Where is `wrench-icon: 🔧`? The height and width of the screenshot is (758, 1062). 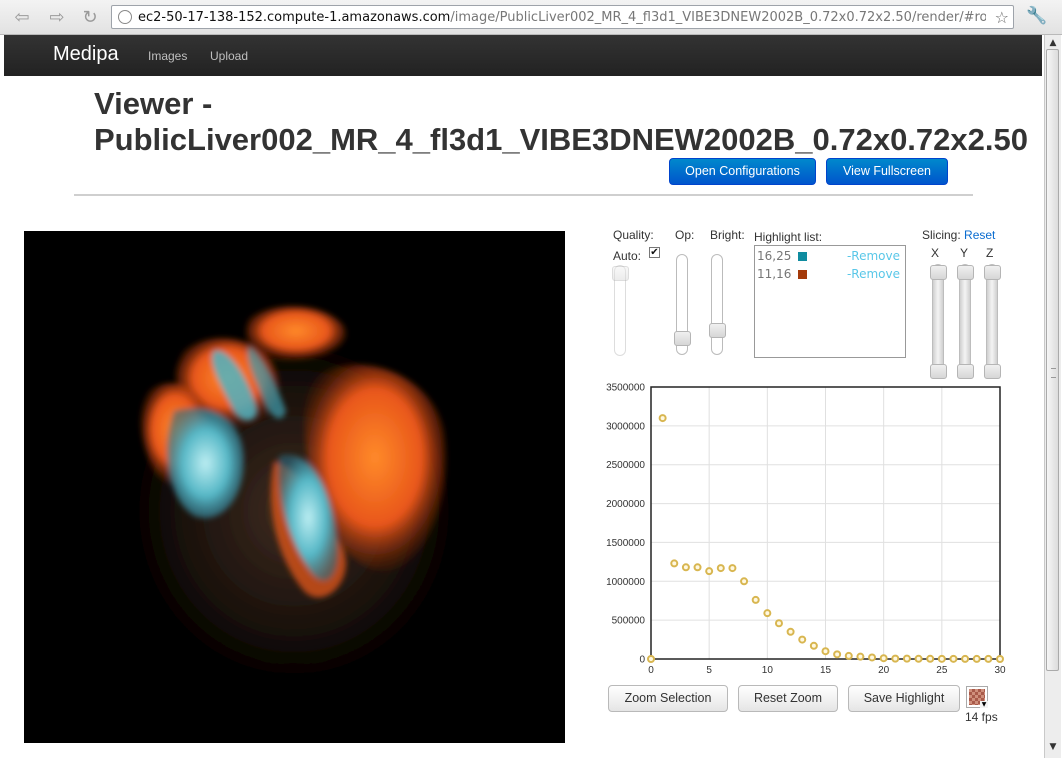
wrench-icon: 🔧 is located at coordinates (1036, 16).